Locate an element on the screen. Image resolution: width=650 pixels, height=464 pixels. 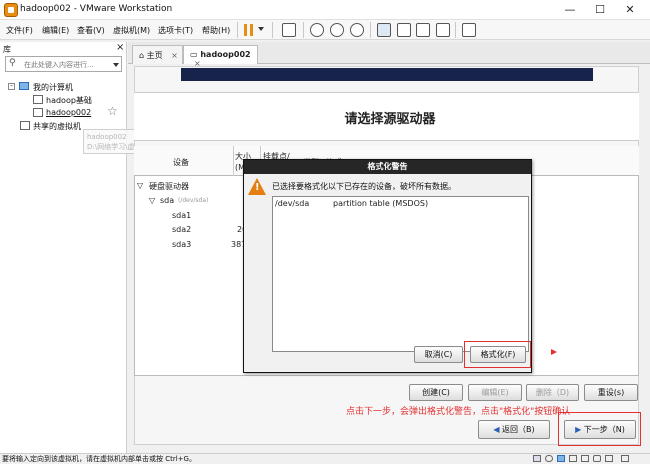
menu-vm: 虚拟机(M) is located at coordinates (131, 30).